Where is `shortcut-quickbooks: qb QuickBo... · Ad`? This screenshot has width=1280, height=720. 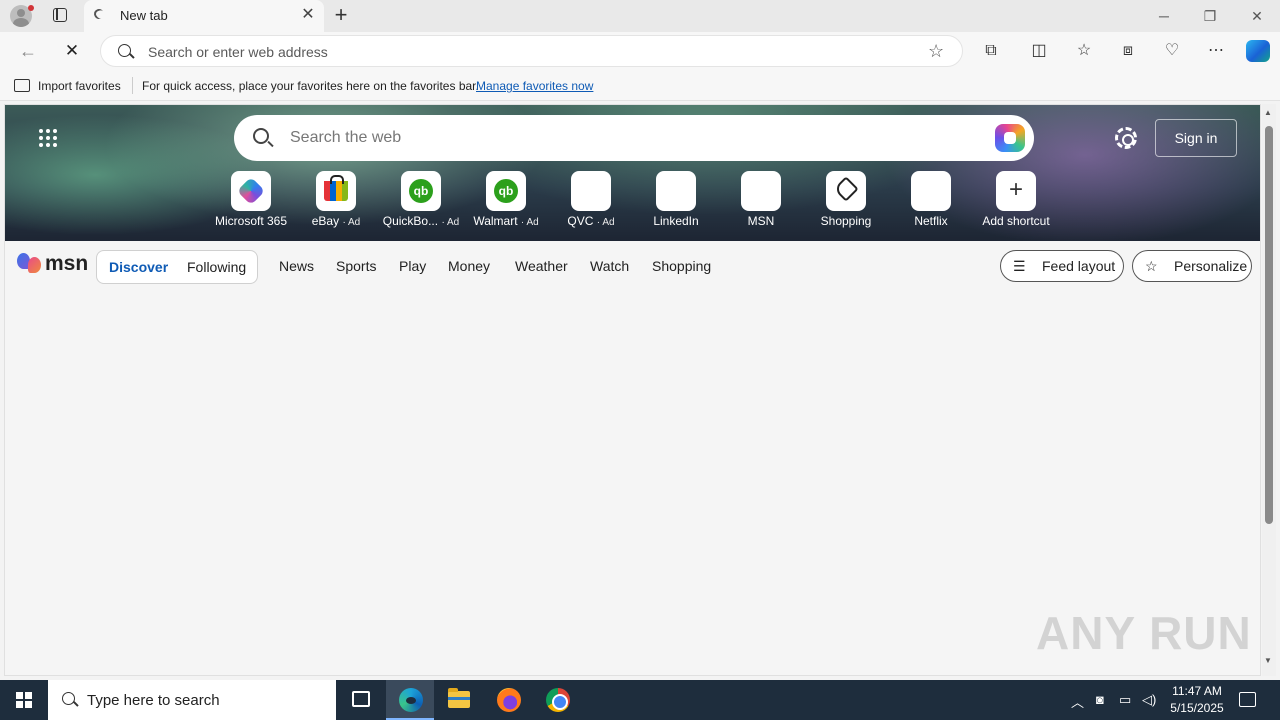 shortcut-quickbooks: qb QuickBo... · Ad is located at coordinates (421, 204).